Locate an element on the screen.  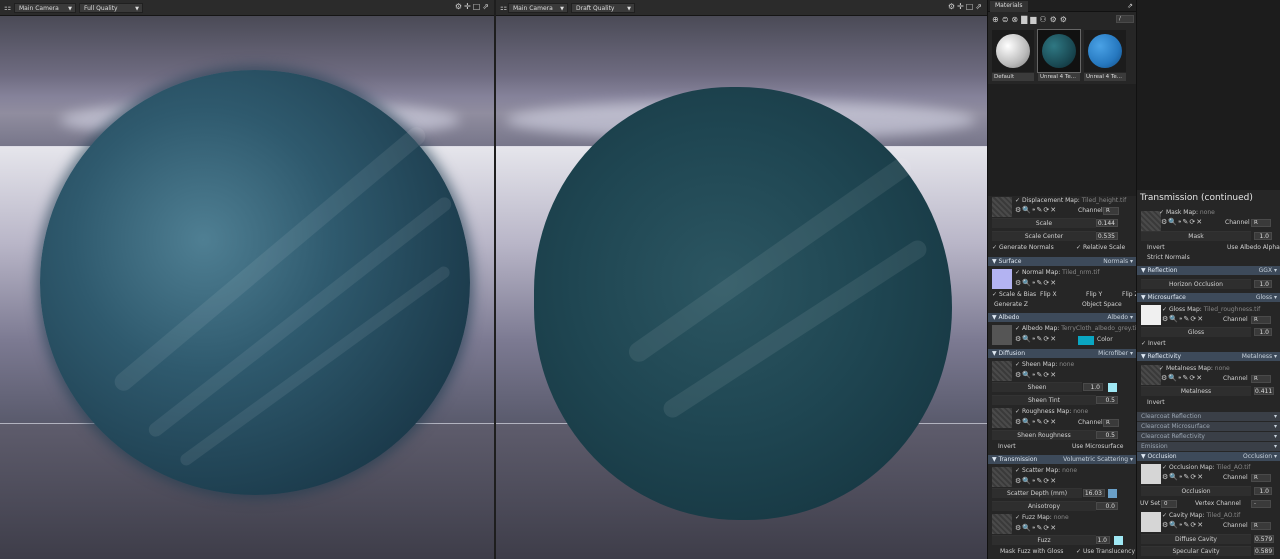
generate-z-checkbox: Generate Z is located at coordinates (1011, 305).